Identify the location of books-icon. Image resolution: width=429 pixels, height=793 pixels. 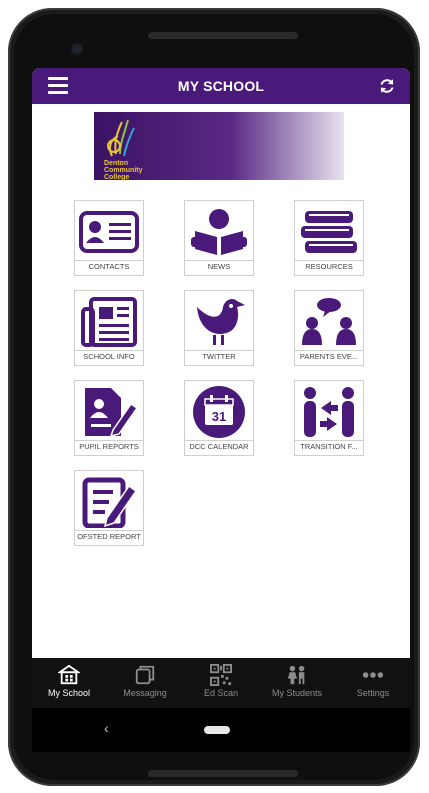
(329, 232).